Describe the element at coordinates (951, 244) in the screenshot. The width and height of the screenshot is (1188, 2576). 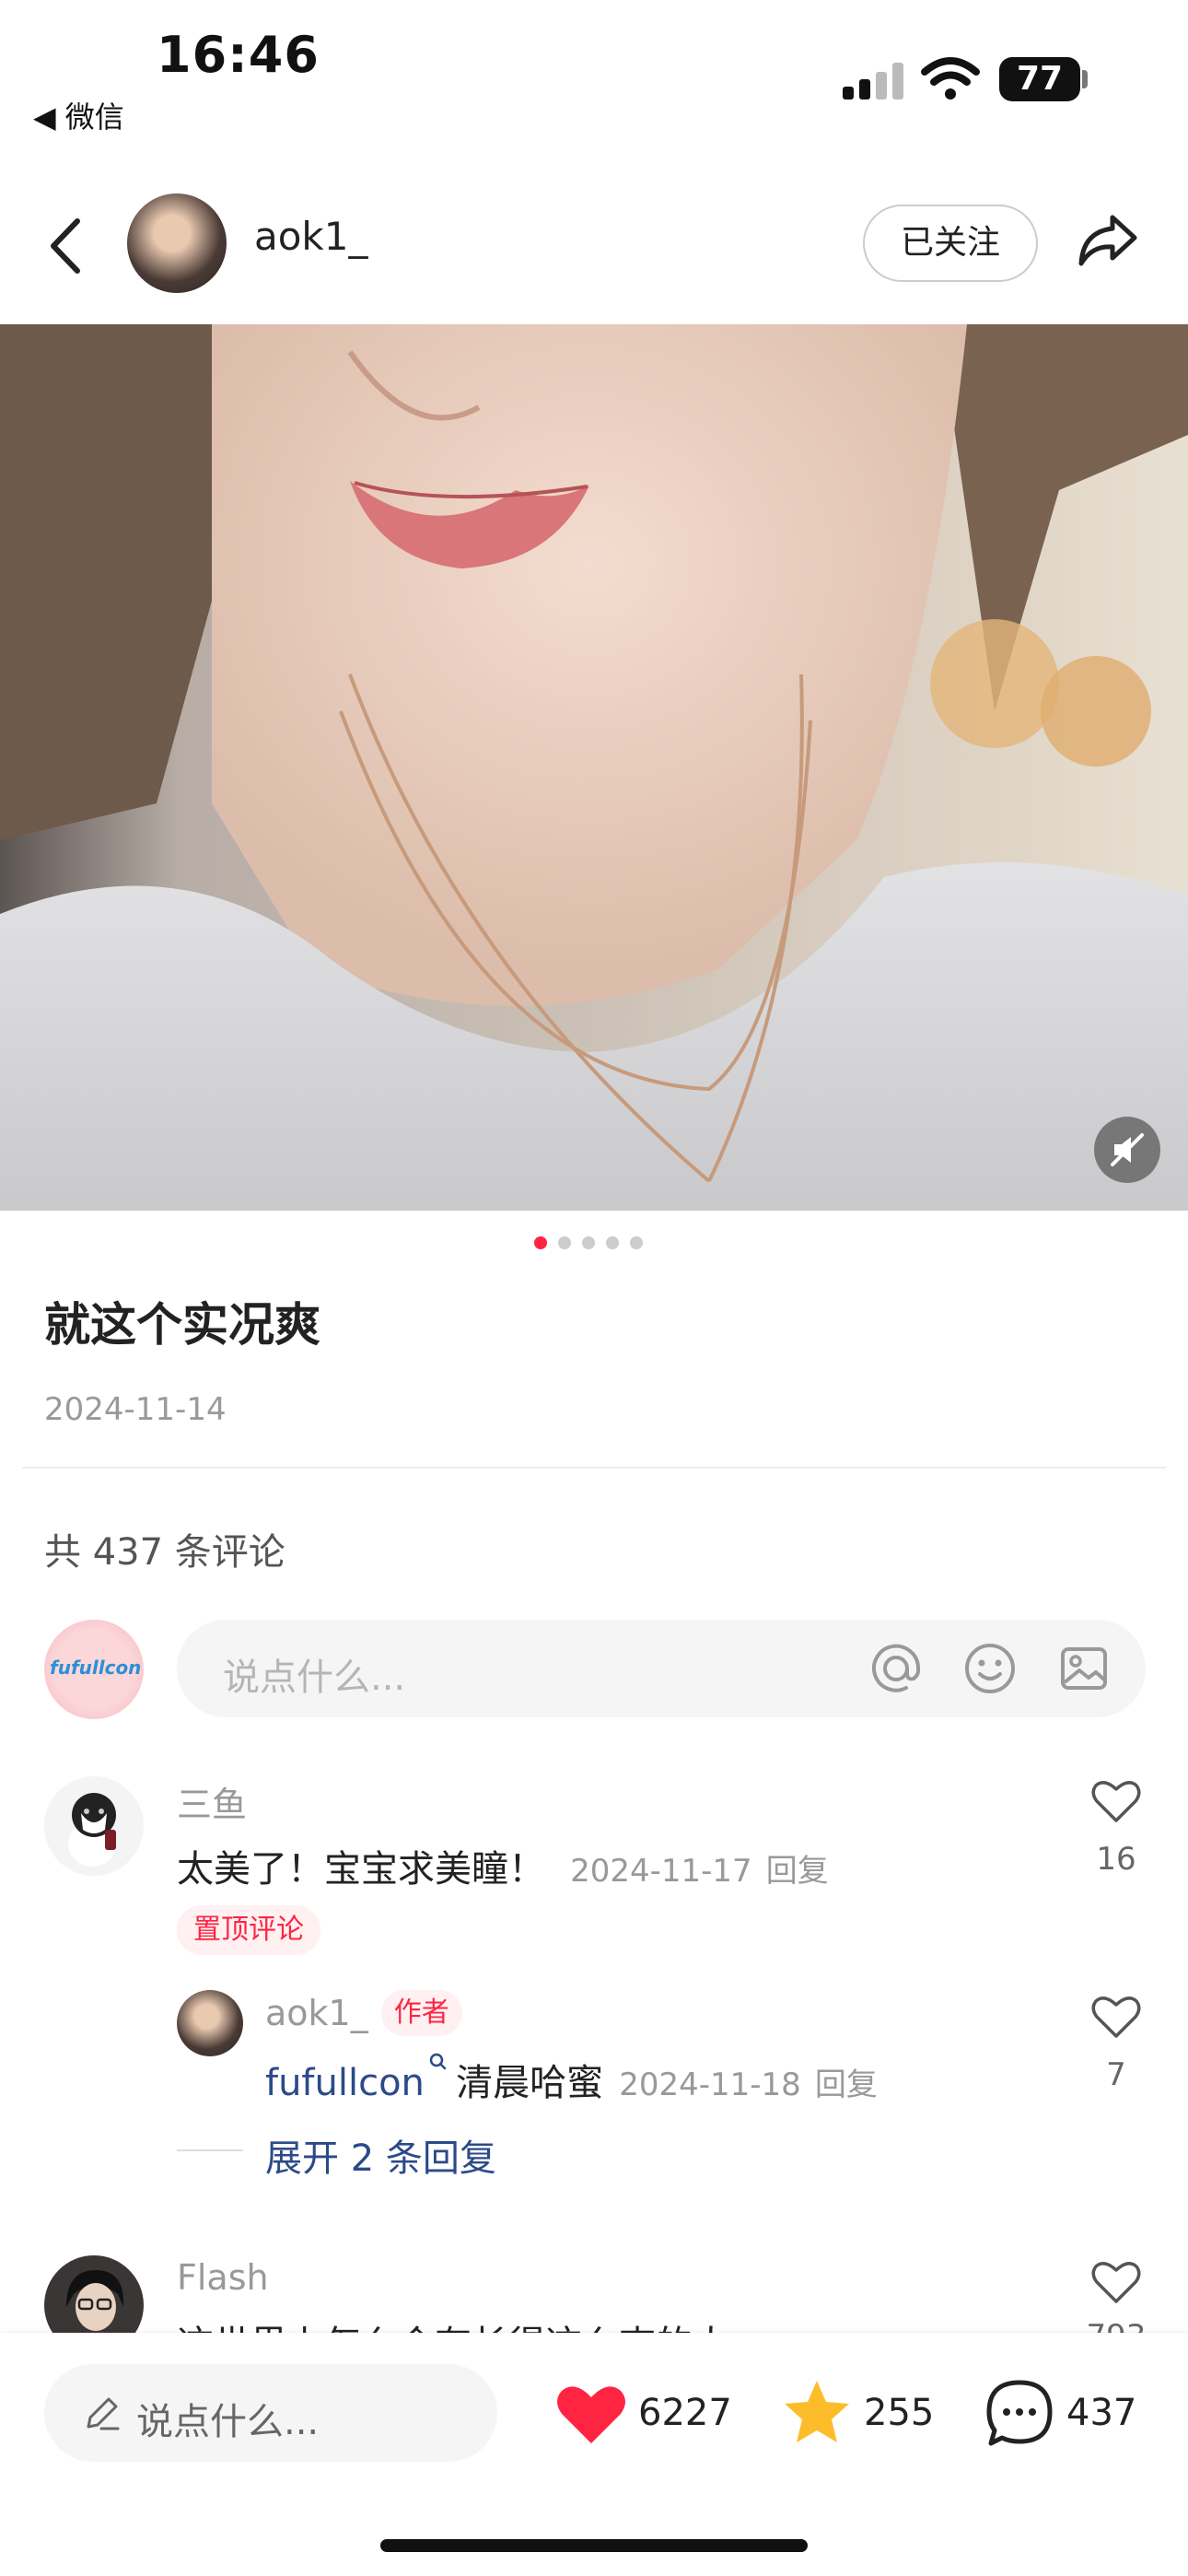
I see `follow-button: 已关注` at that location.